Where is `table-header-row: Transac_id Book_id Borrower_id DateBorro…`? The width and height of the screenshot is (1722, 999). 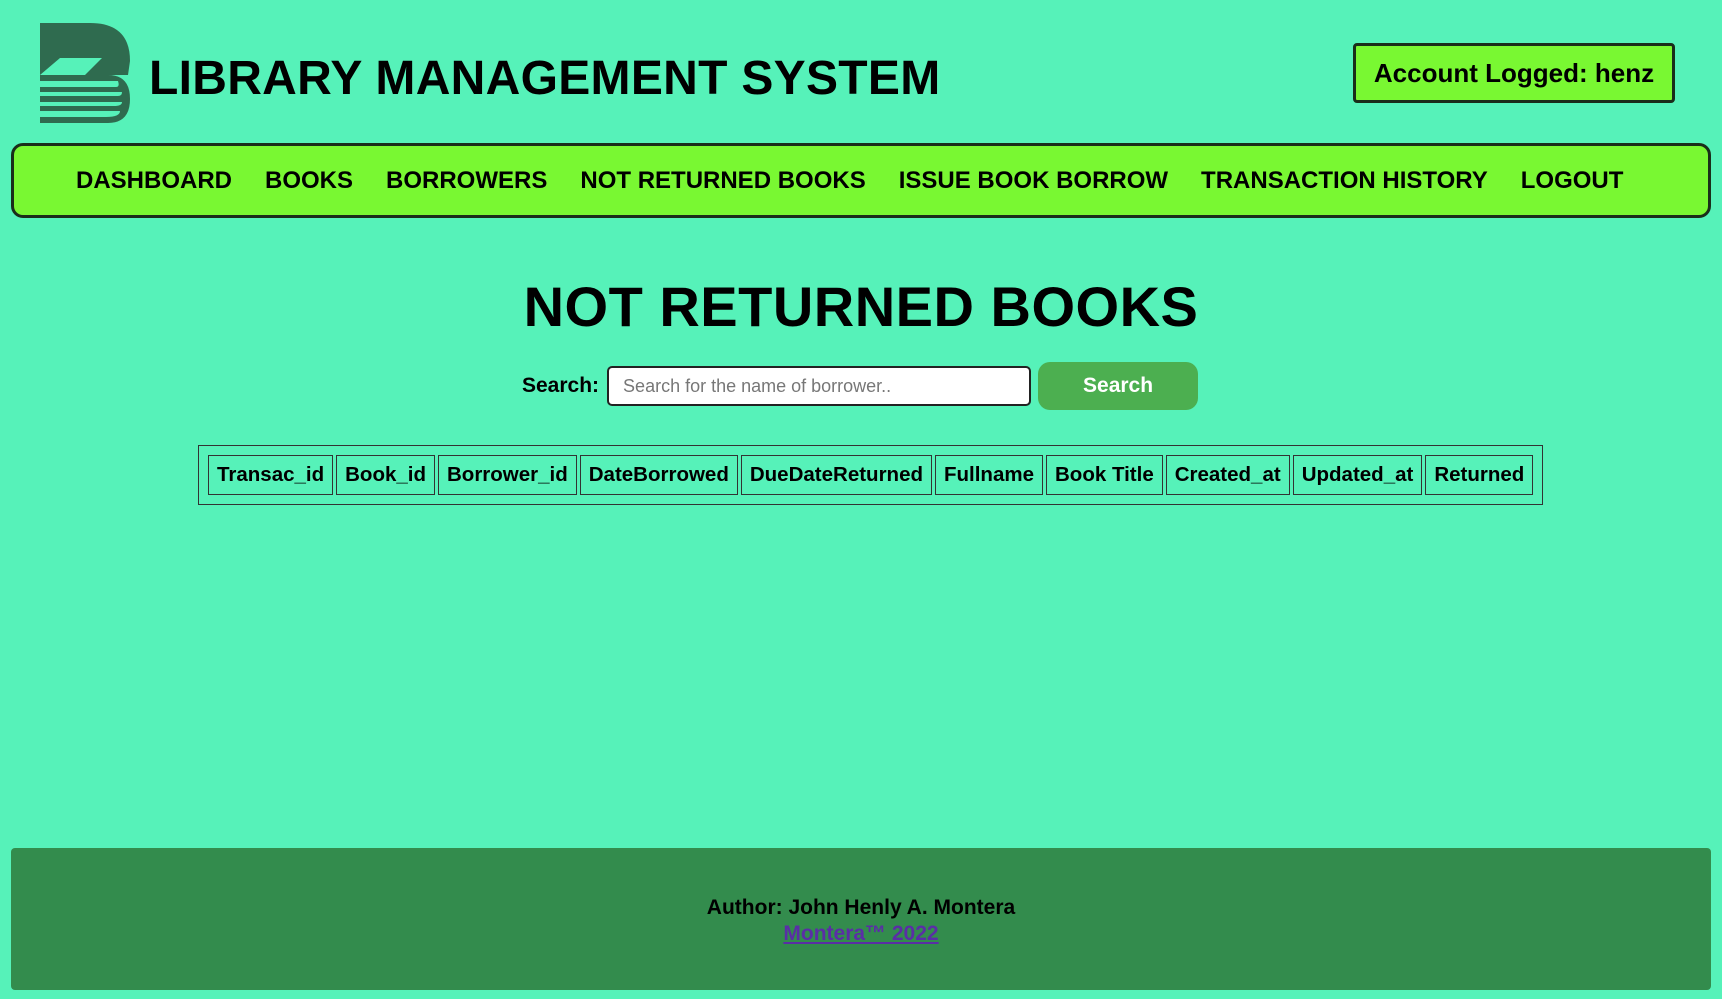 table-header-row: Transac_id Book_id Borrower_id DateBorro… is located at coordinates (871, 475).